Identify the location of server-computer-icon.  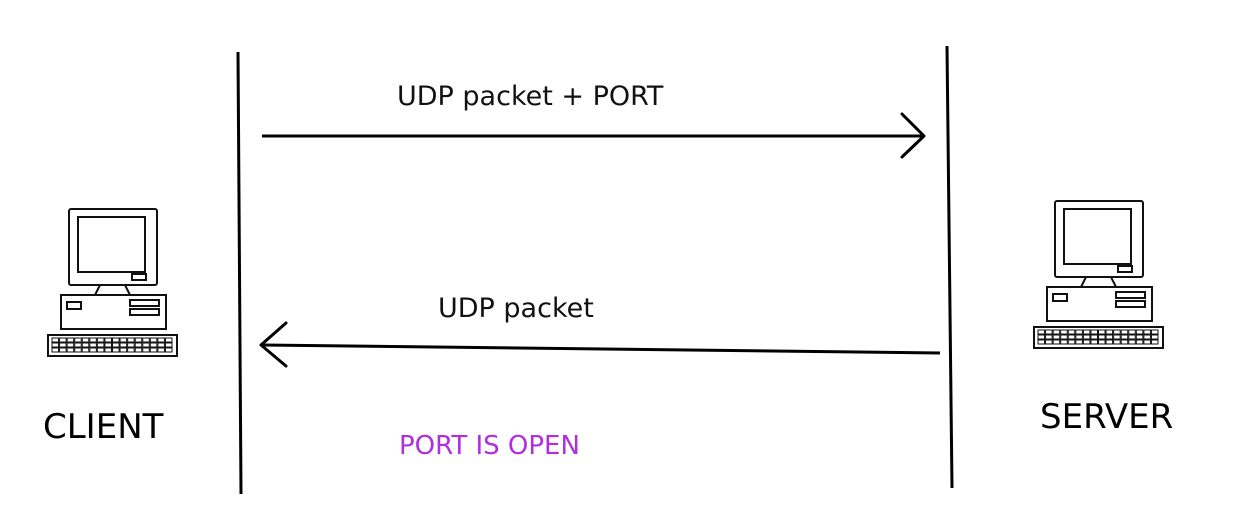
(1098, 274).